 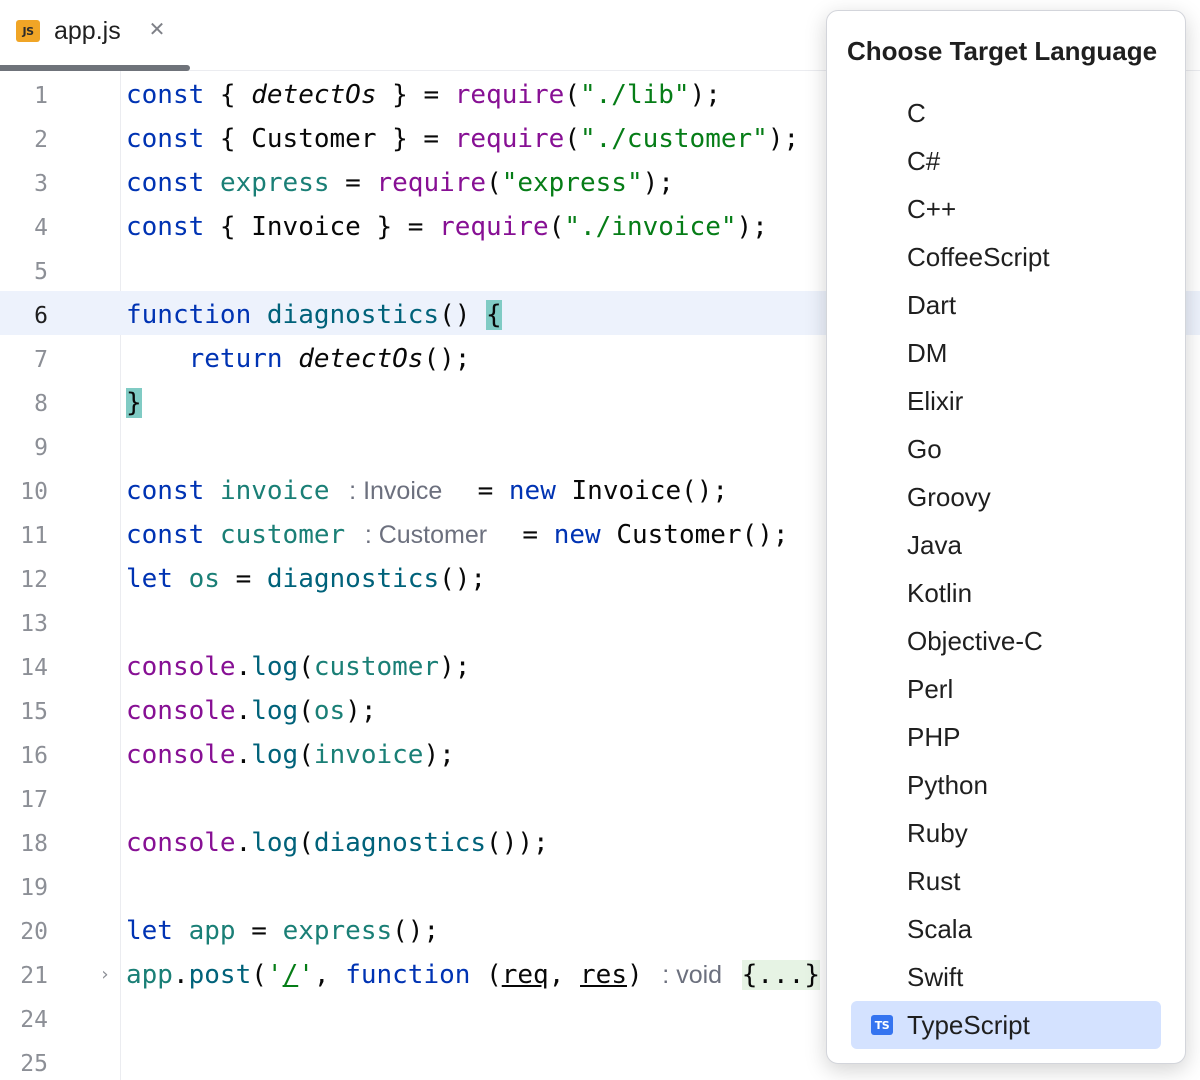 I want to click on type-hint: : Invoice, so click(x=396, y=491).